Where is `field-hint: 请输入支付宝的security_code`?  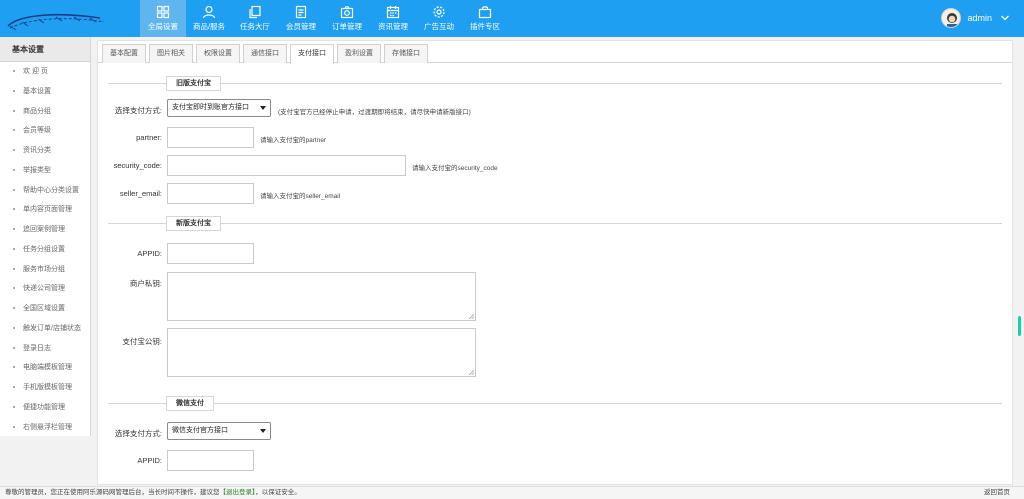 field-hint: 请输入支付宝的security_code is located at coordinates (455, 168).